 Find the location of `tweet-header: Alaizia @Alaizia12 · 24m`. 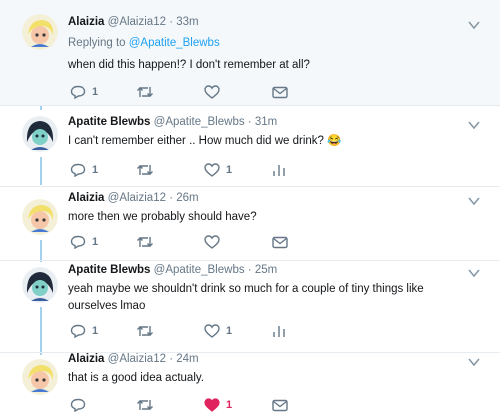

tweet-header: Alaizia @Alaizia12 · 24m is located at coordinates (133, 359).